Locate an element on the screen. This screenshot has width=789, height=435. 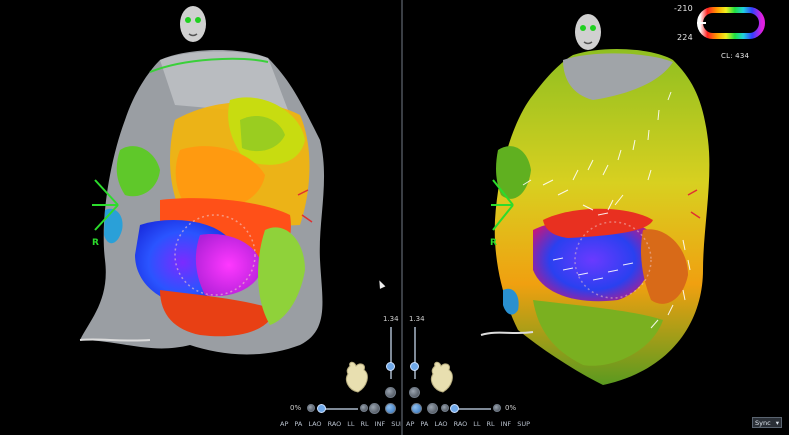
opacity-value-left: 0% is located at coordinates (296, 408).